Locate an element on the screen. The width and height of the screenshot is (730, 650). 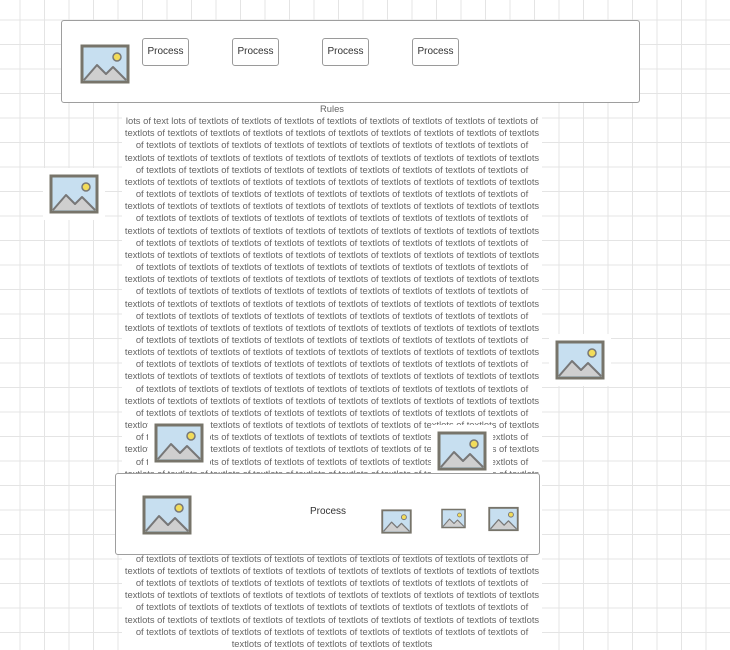
process-label: Process is located at coordinates (328, 511).